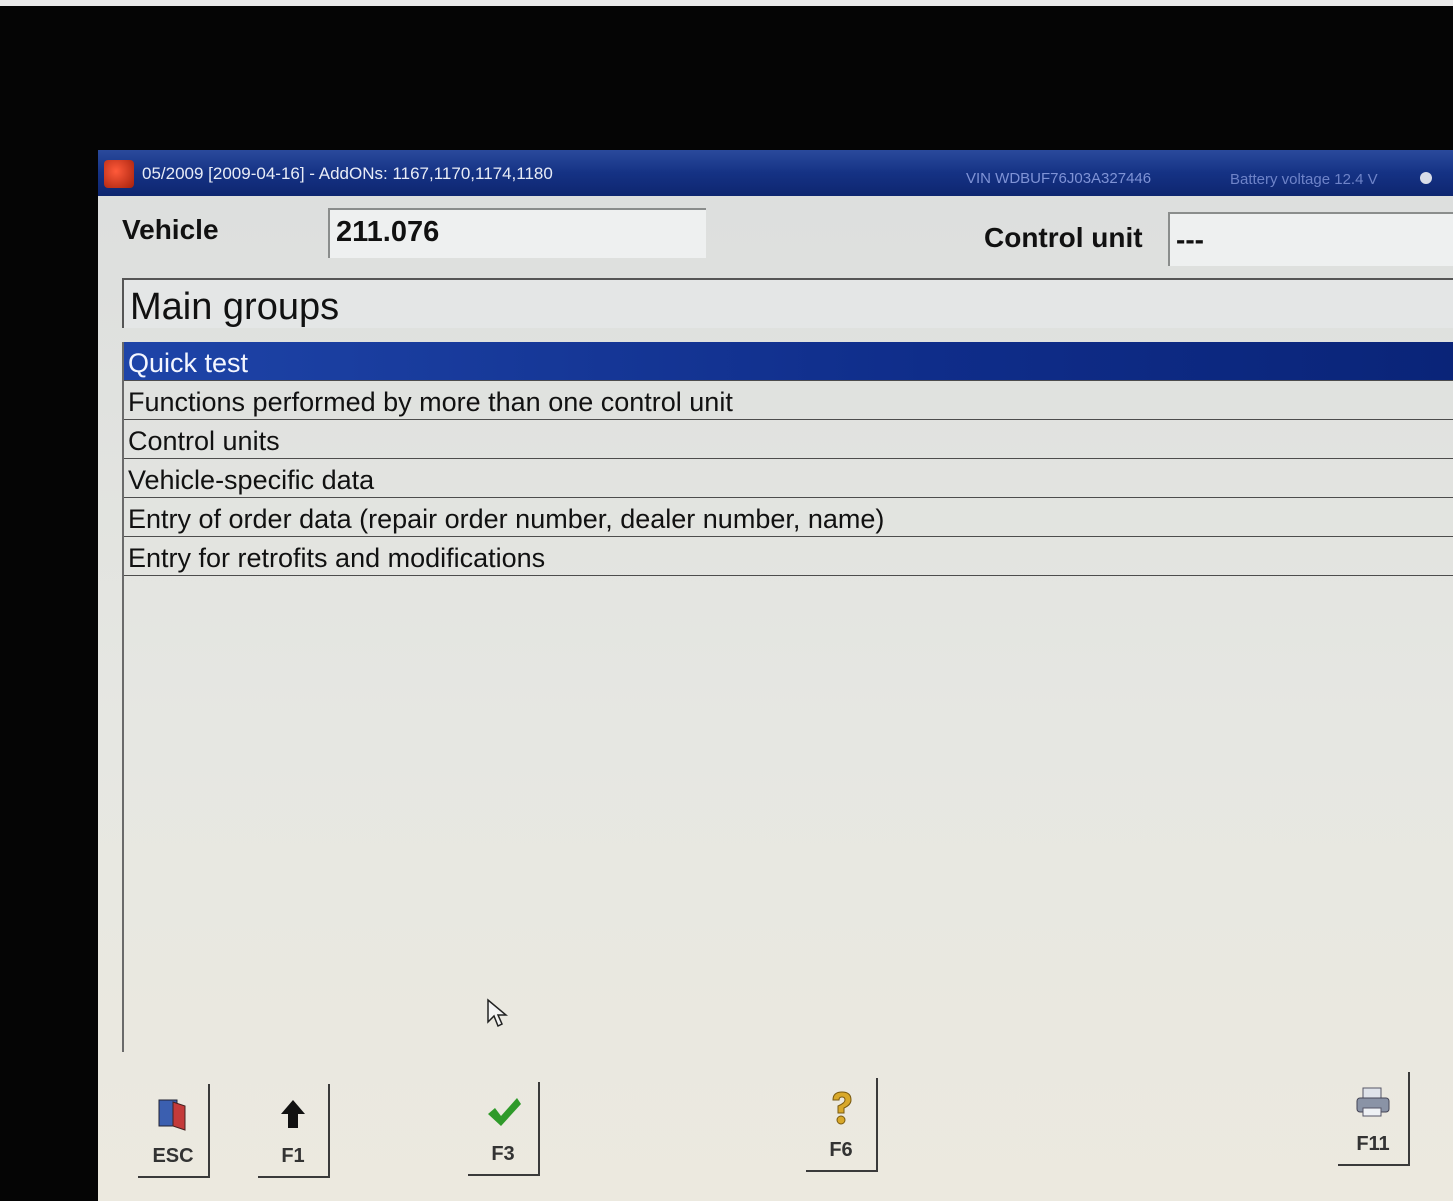  I want to click on vehicle-field: 211.076, so click(517, 233).